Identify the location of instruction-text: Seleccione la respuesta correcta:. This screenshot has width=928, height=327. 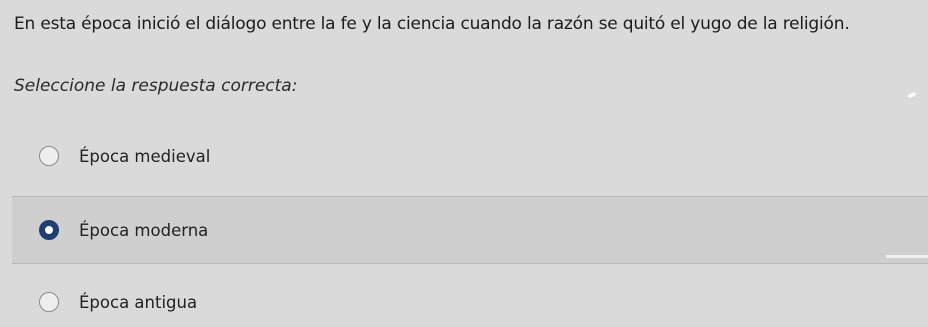
(156, 86).